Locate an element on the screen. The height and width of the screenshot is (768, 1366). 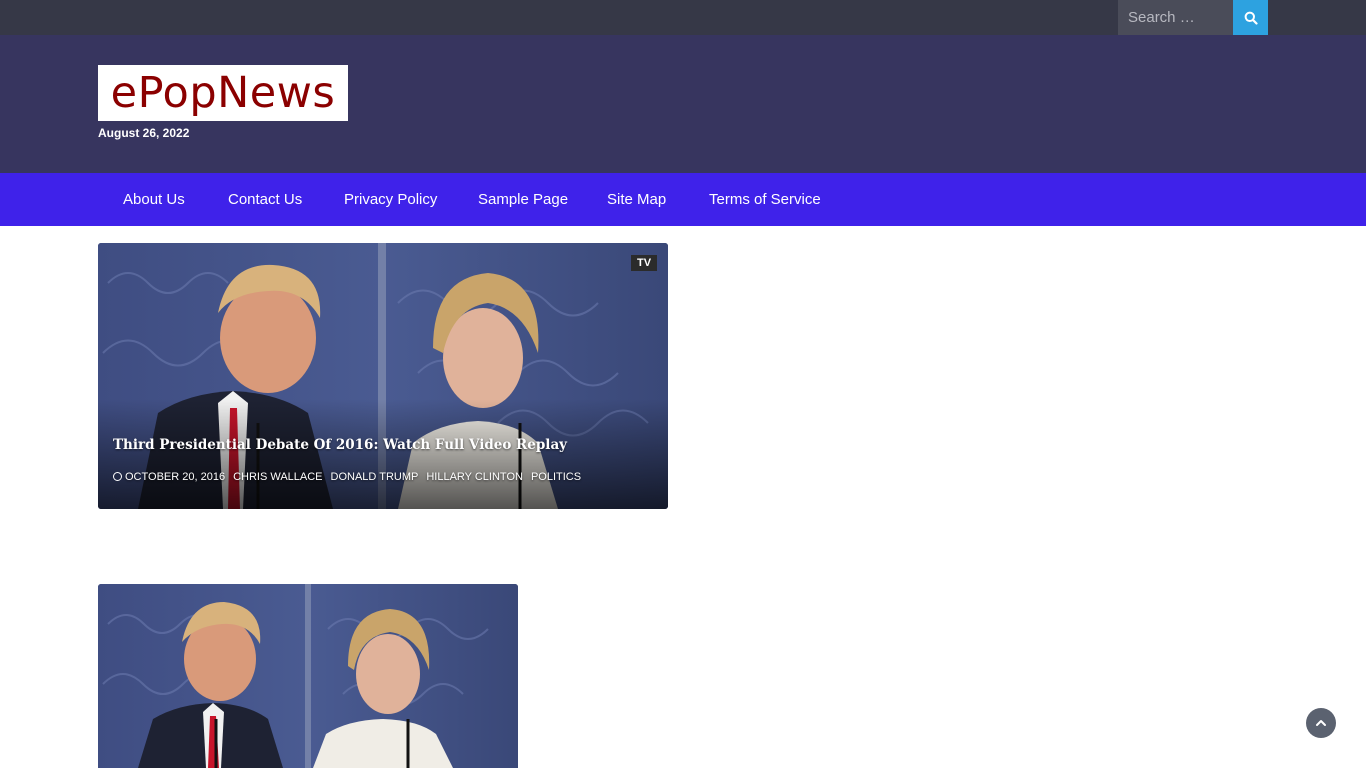
nav-item-sample-page: Sample Page is located at coordinates (523, 199).